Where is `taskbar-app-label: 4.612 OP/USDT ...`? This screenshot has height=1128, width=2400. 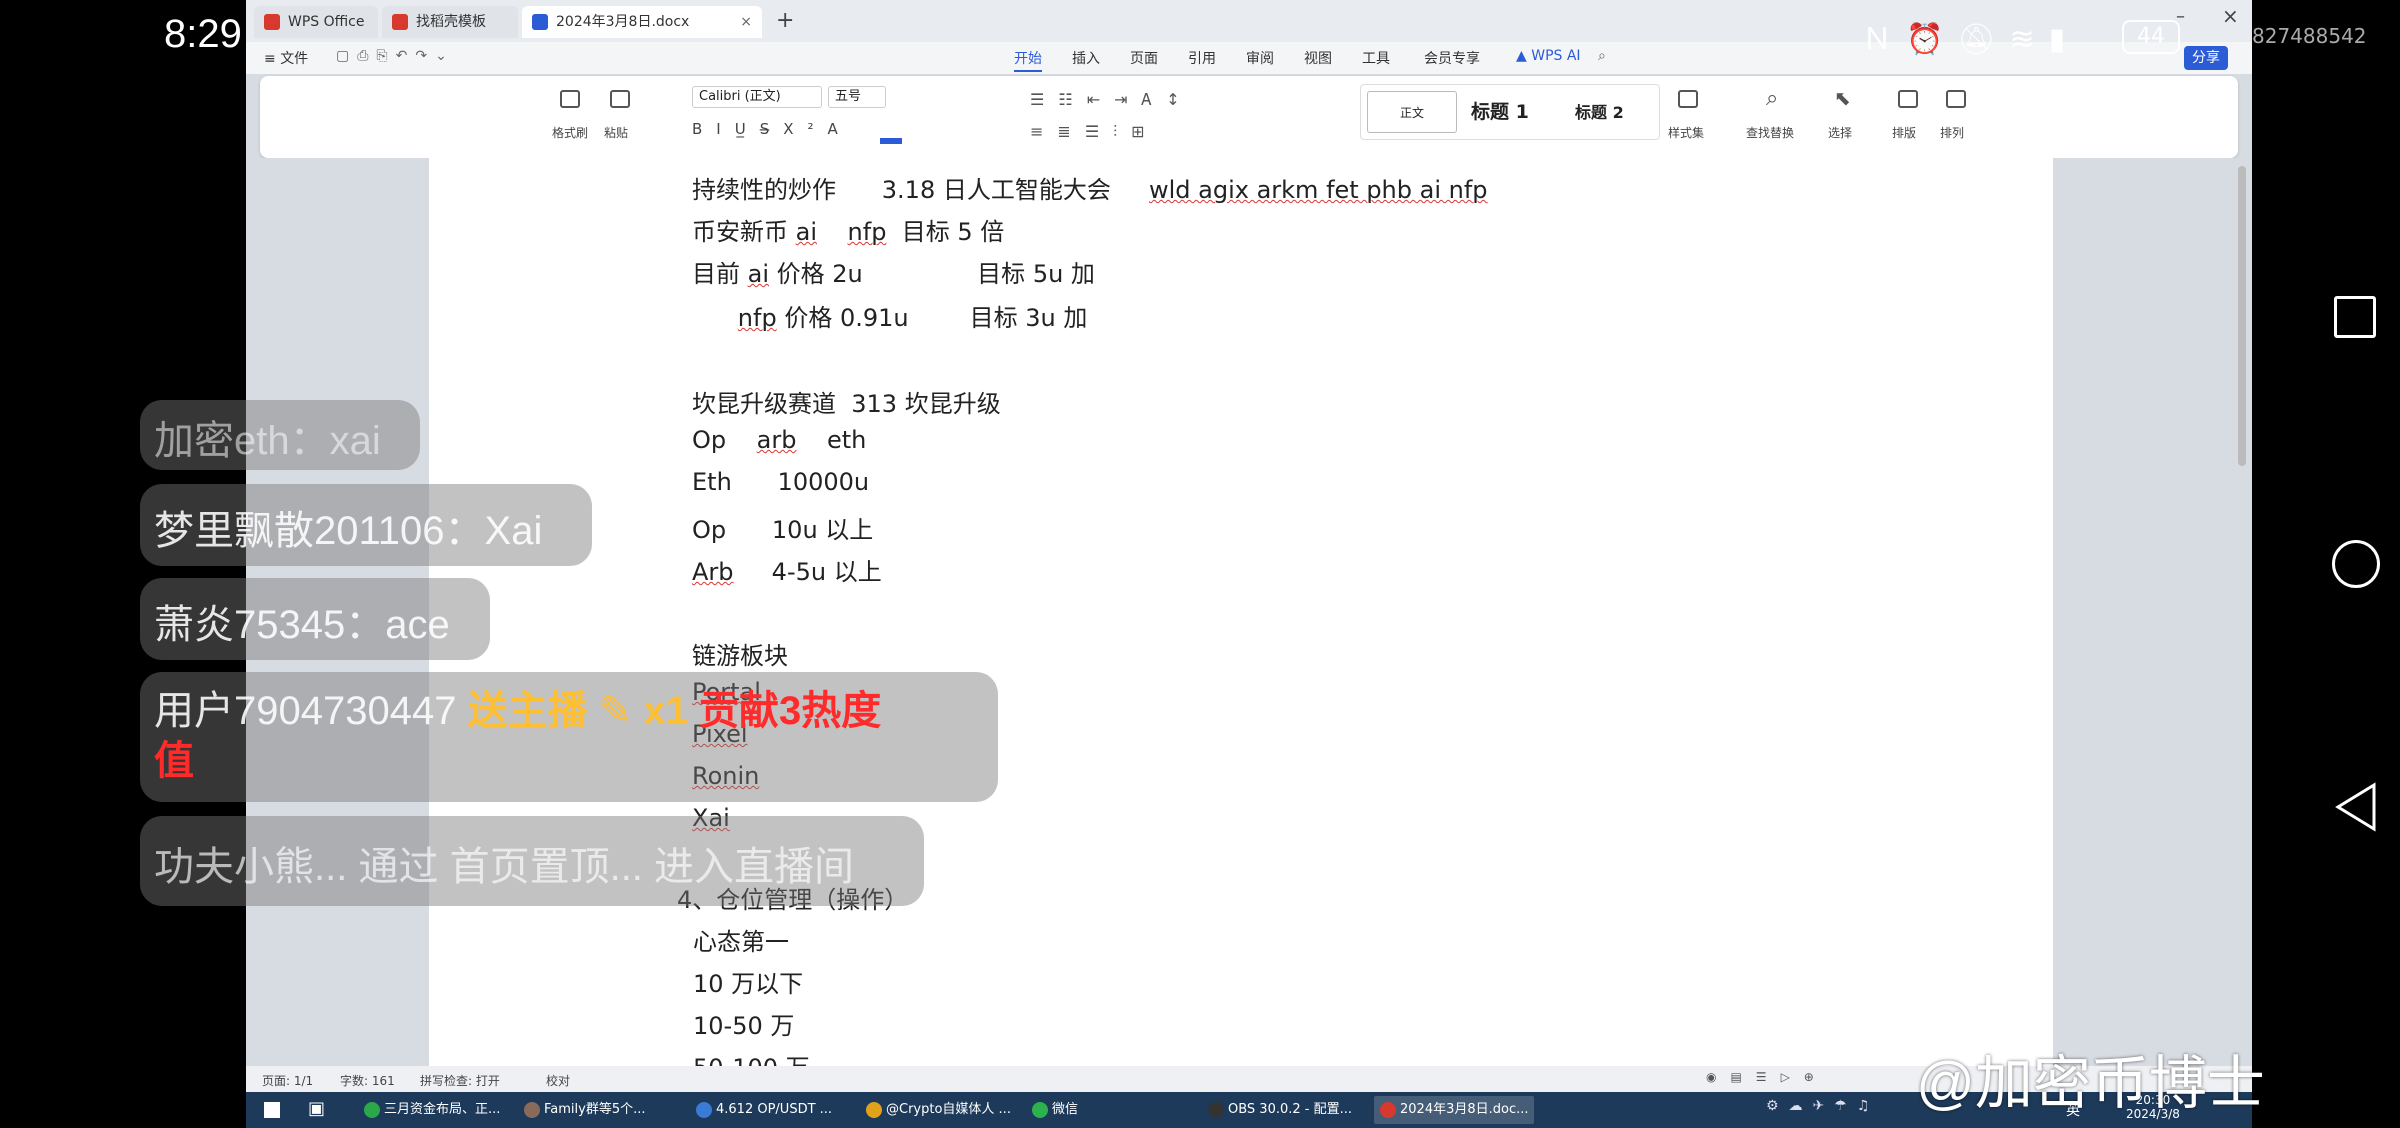 taskbar-app-label: 4.612 OP/USDT ... is located at coordinates (774, 1109).